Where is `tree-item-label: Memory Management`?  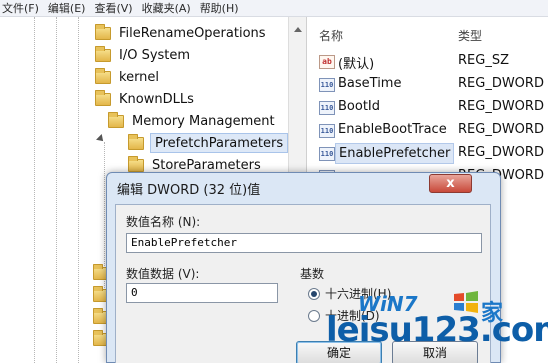
tree-item-label: Memory Management is located at coordinates (203, 121).